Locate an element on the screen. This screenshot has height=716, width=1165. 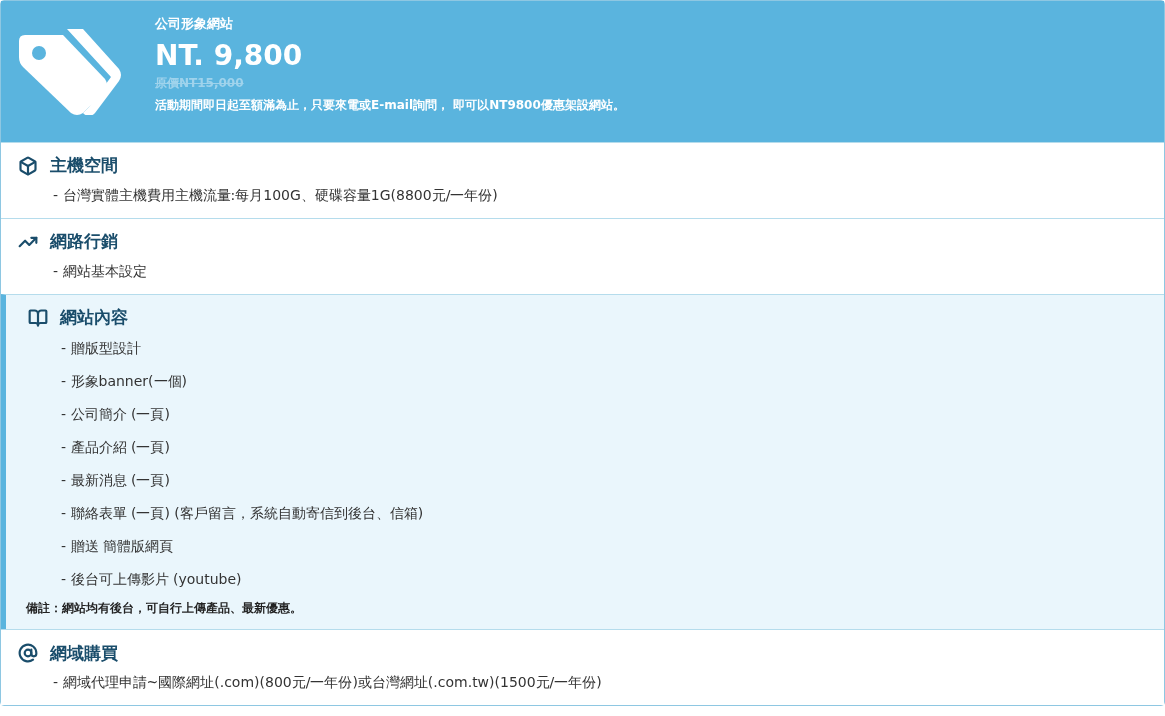
feature-item: - 聯絡表單 (一頁) (客戶留言，系統自動寄信到後台、信箱) is located at coordinates (243, 513).